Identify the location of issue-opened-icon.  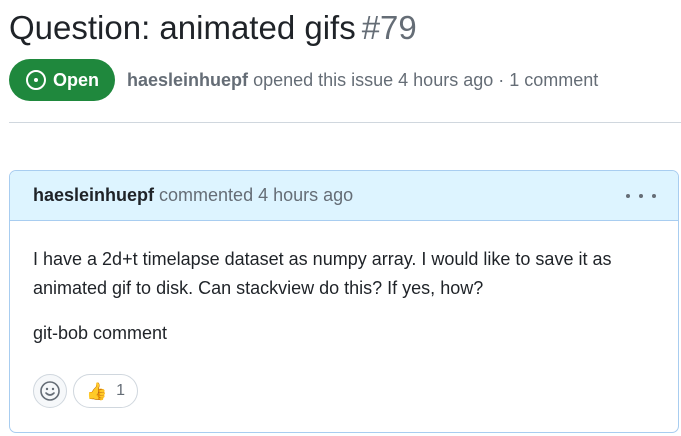
(36, 80).